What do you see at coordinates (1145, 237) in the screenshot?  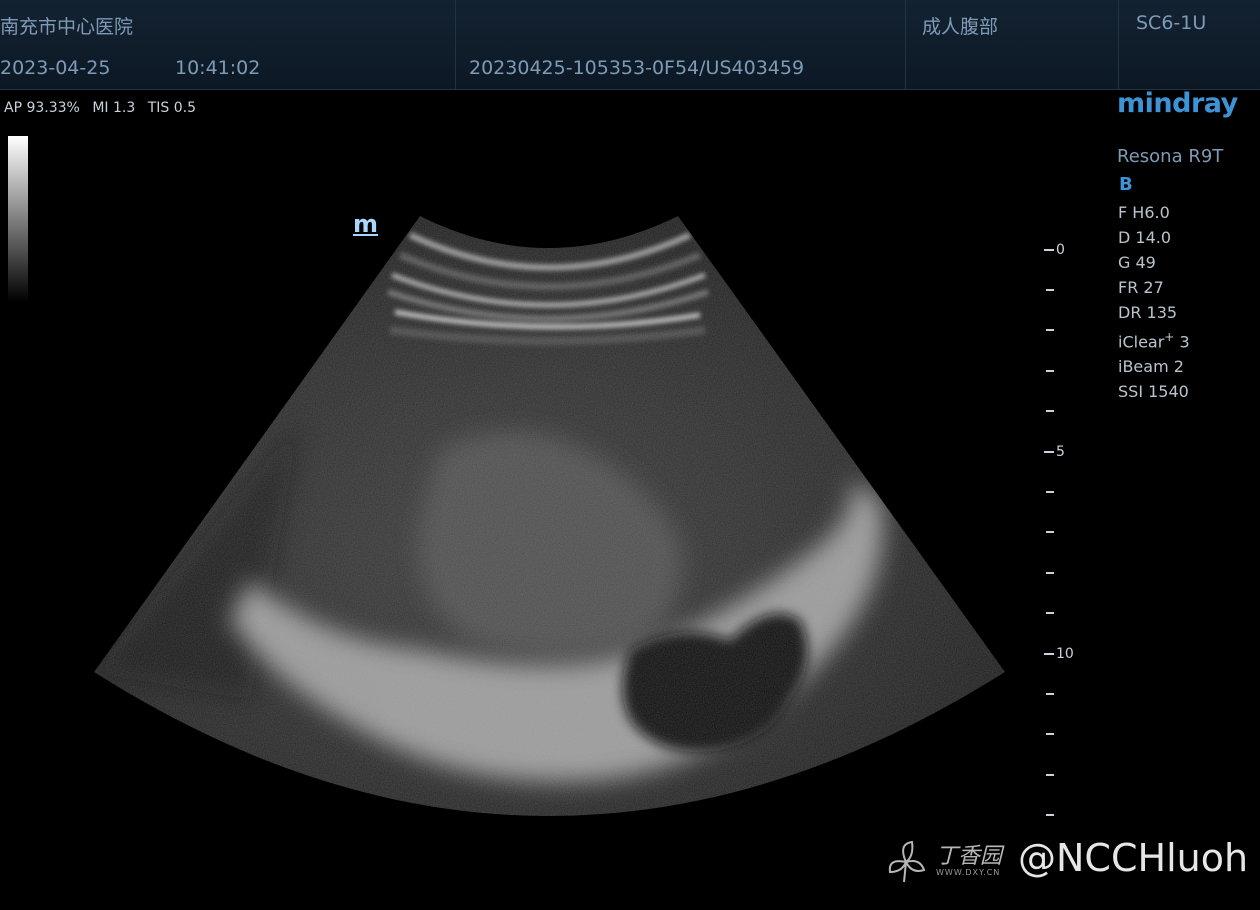 I see `param-depth: D 14.0` at bounding box center [1145, 237].